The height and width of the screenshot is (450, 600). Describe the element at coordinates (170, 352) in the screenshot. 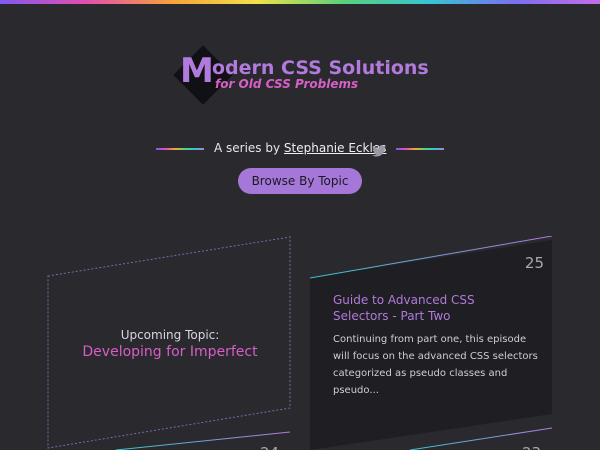

I see `upcoming-title: Developing for Imperfect` at that location.